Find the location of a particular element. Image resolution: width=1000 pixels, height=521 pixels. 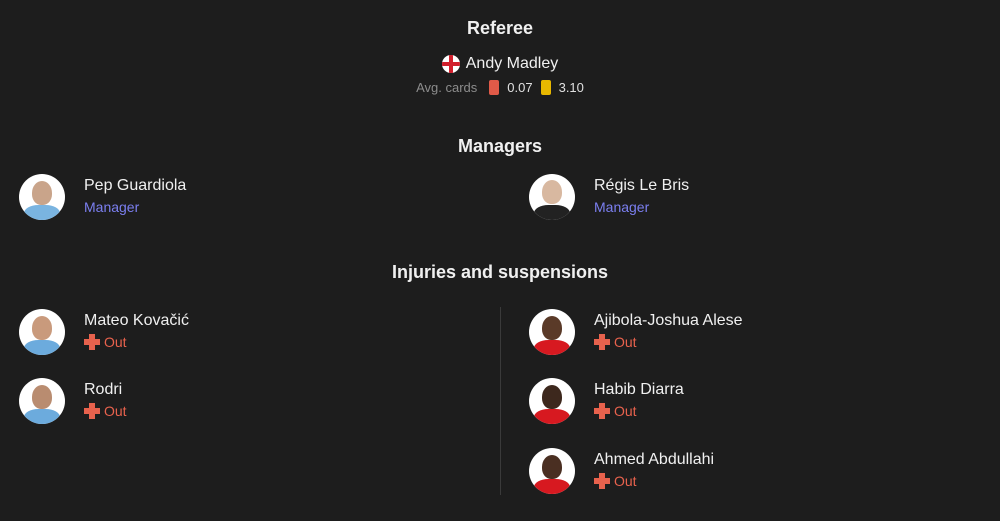

england-flag-icon is located at coordinates (450, 64).